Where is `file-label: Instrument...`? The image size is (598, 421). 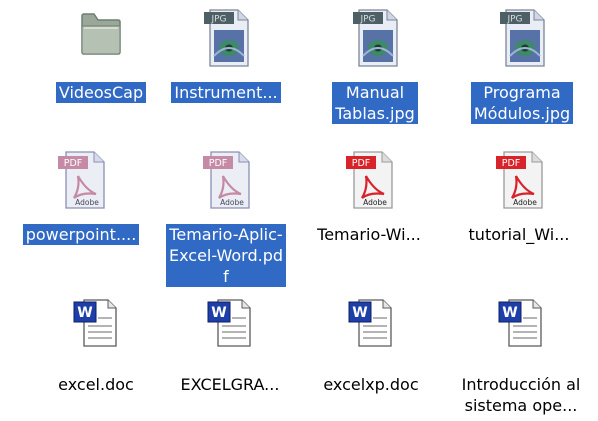
file-label: Instrument... is located at coordinates (226, 92).